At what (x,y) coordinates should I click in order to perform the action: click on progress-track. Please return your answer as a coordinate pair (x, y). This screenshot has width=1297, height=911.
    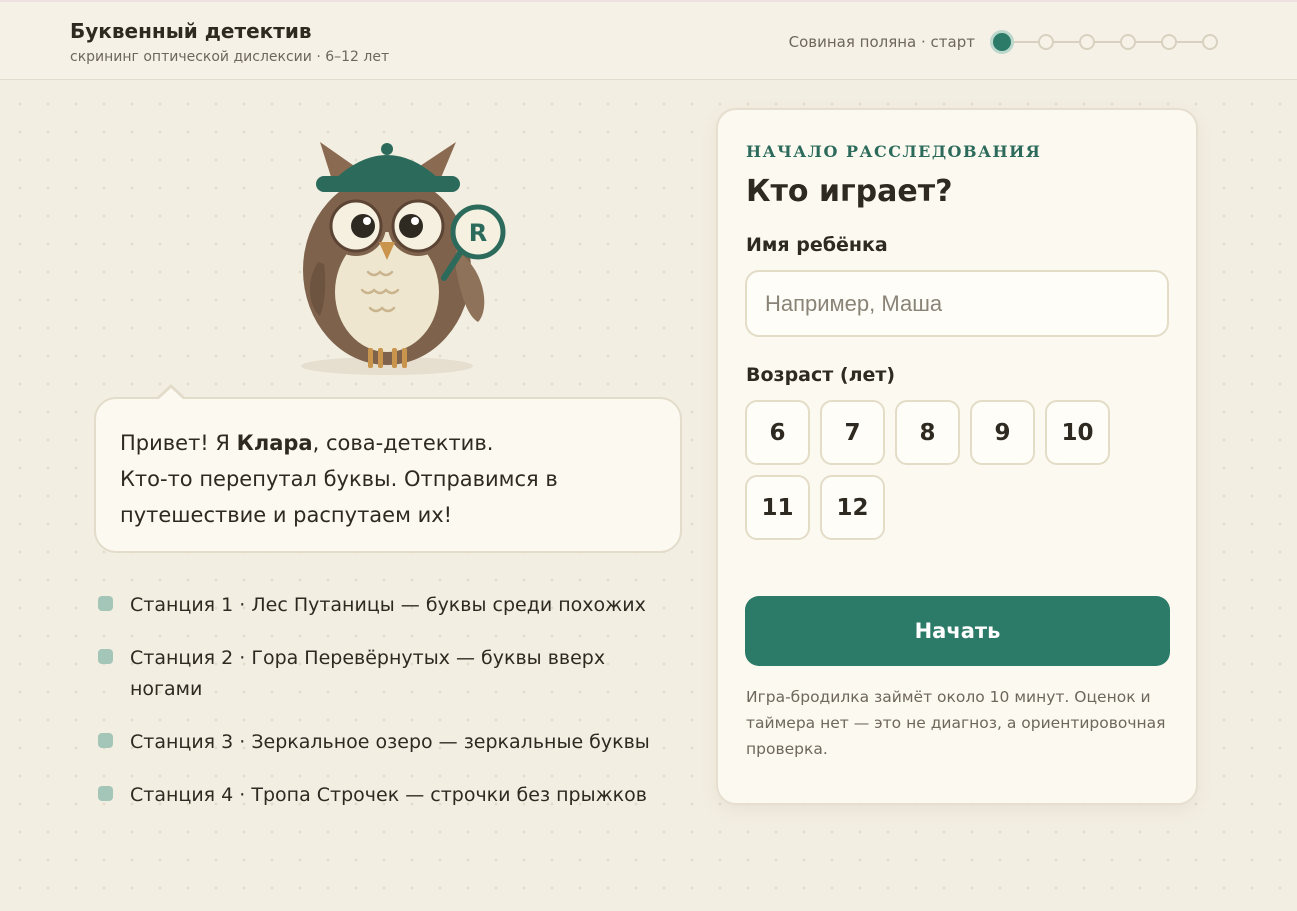
    Looking at the image, I should click on (1106, 42).